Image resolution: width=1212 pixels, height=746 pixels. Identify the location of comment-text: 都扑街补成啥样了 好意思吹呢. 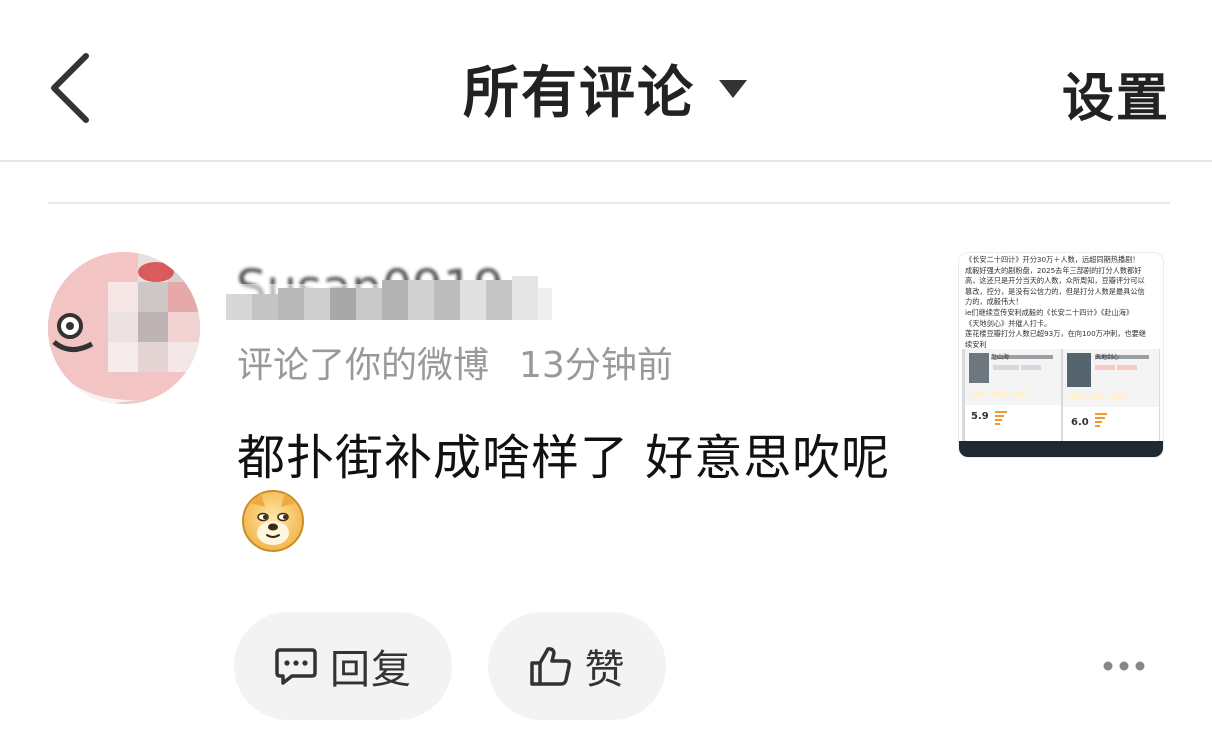
(564, 458).